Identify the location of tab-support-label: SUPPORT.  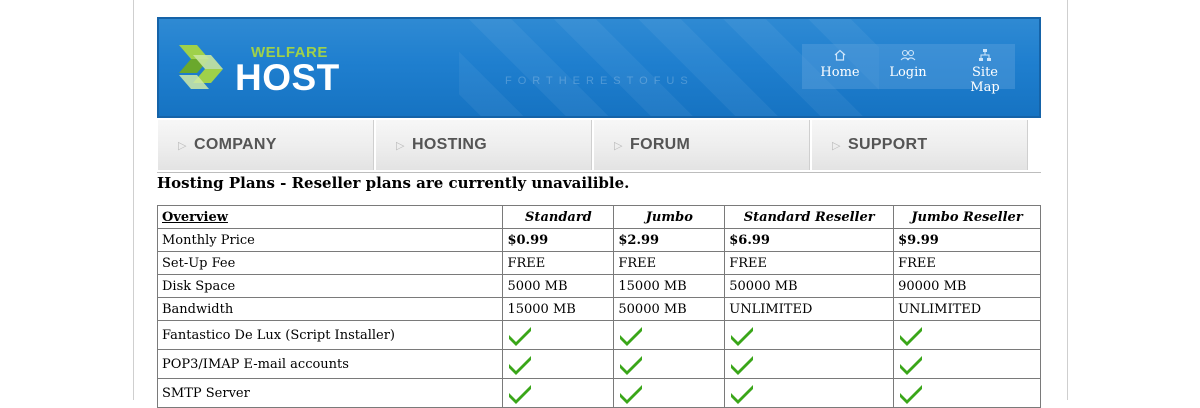
(888, 144).